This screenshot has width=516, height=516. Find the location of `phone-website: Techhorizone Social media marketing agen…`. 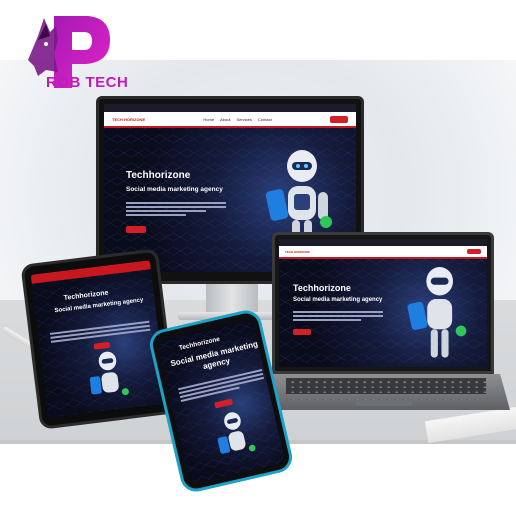

phone-website: Techhorizone Social media marketing agen… is located at coordinates (221, 401).